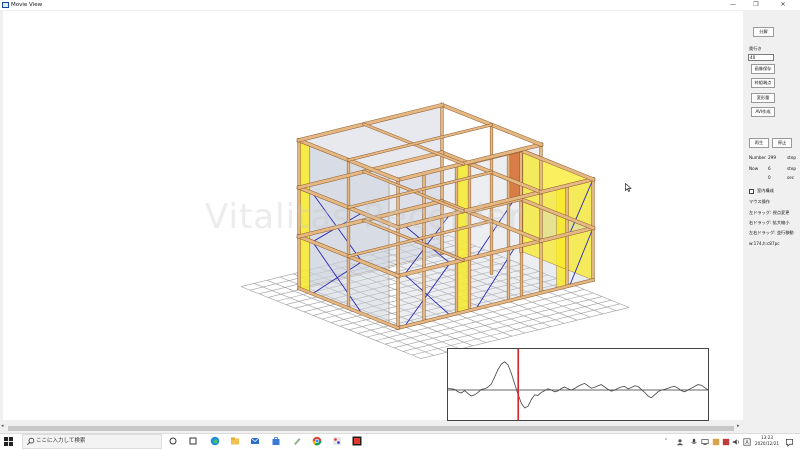 This screenshot has height=450, width=800. Describe the element at coordinates (2, 426) in the screenshot. I see `scroll-left-arrow-icon: ◂` at that location.